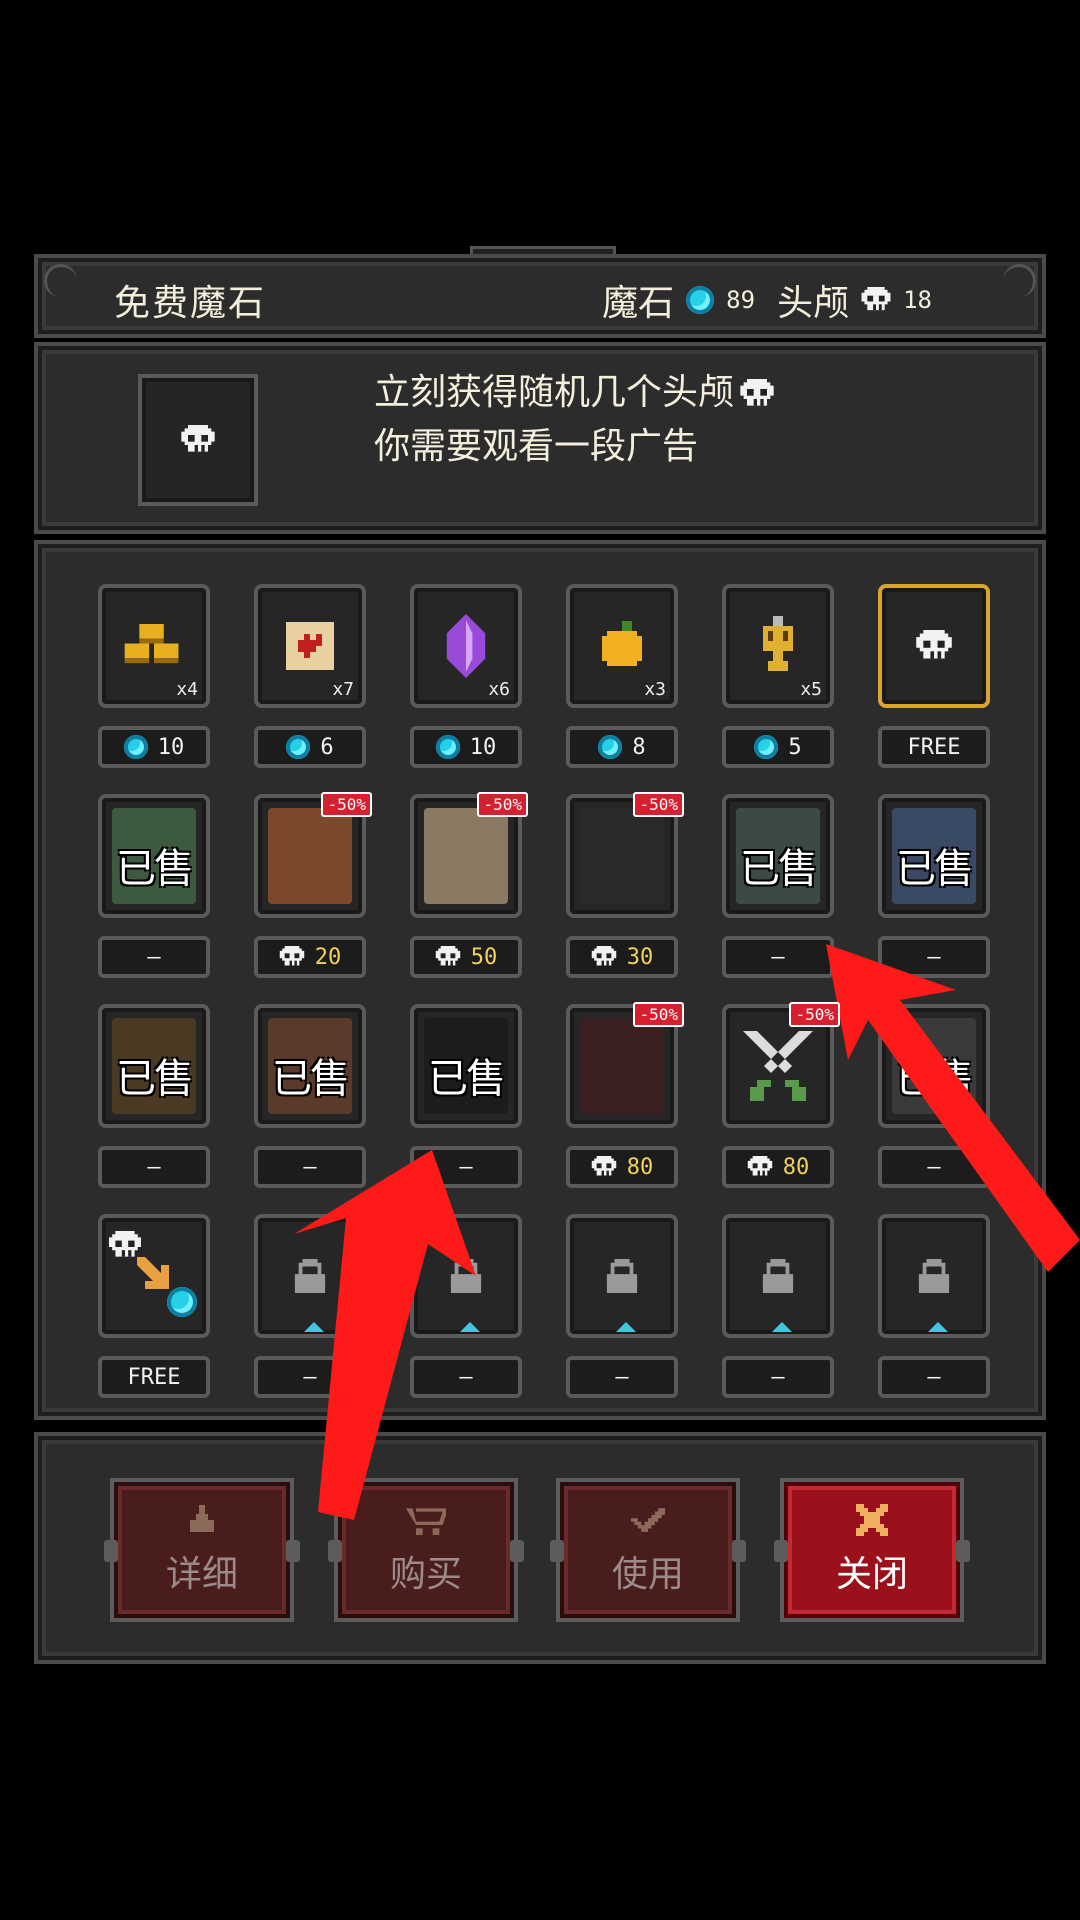  I want to click on shop-item-tile: x6, so click(466, 646).